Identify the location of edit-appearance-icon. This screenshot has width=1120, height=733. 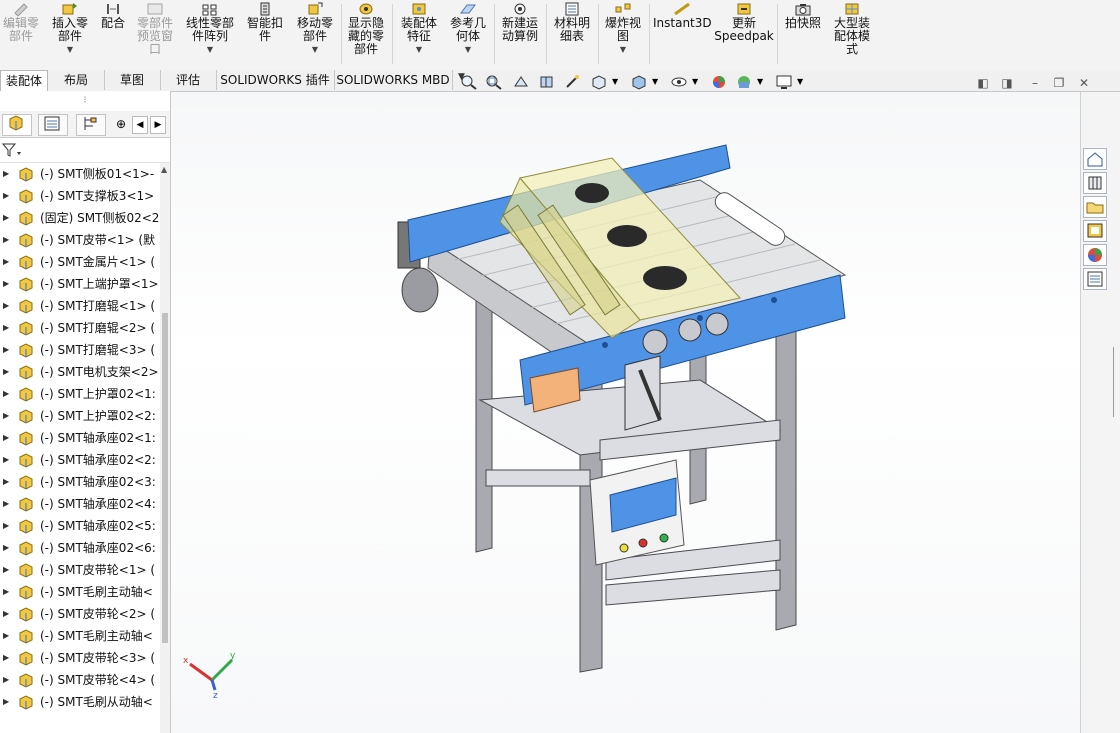
(719, 82).